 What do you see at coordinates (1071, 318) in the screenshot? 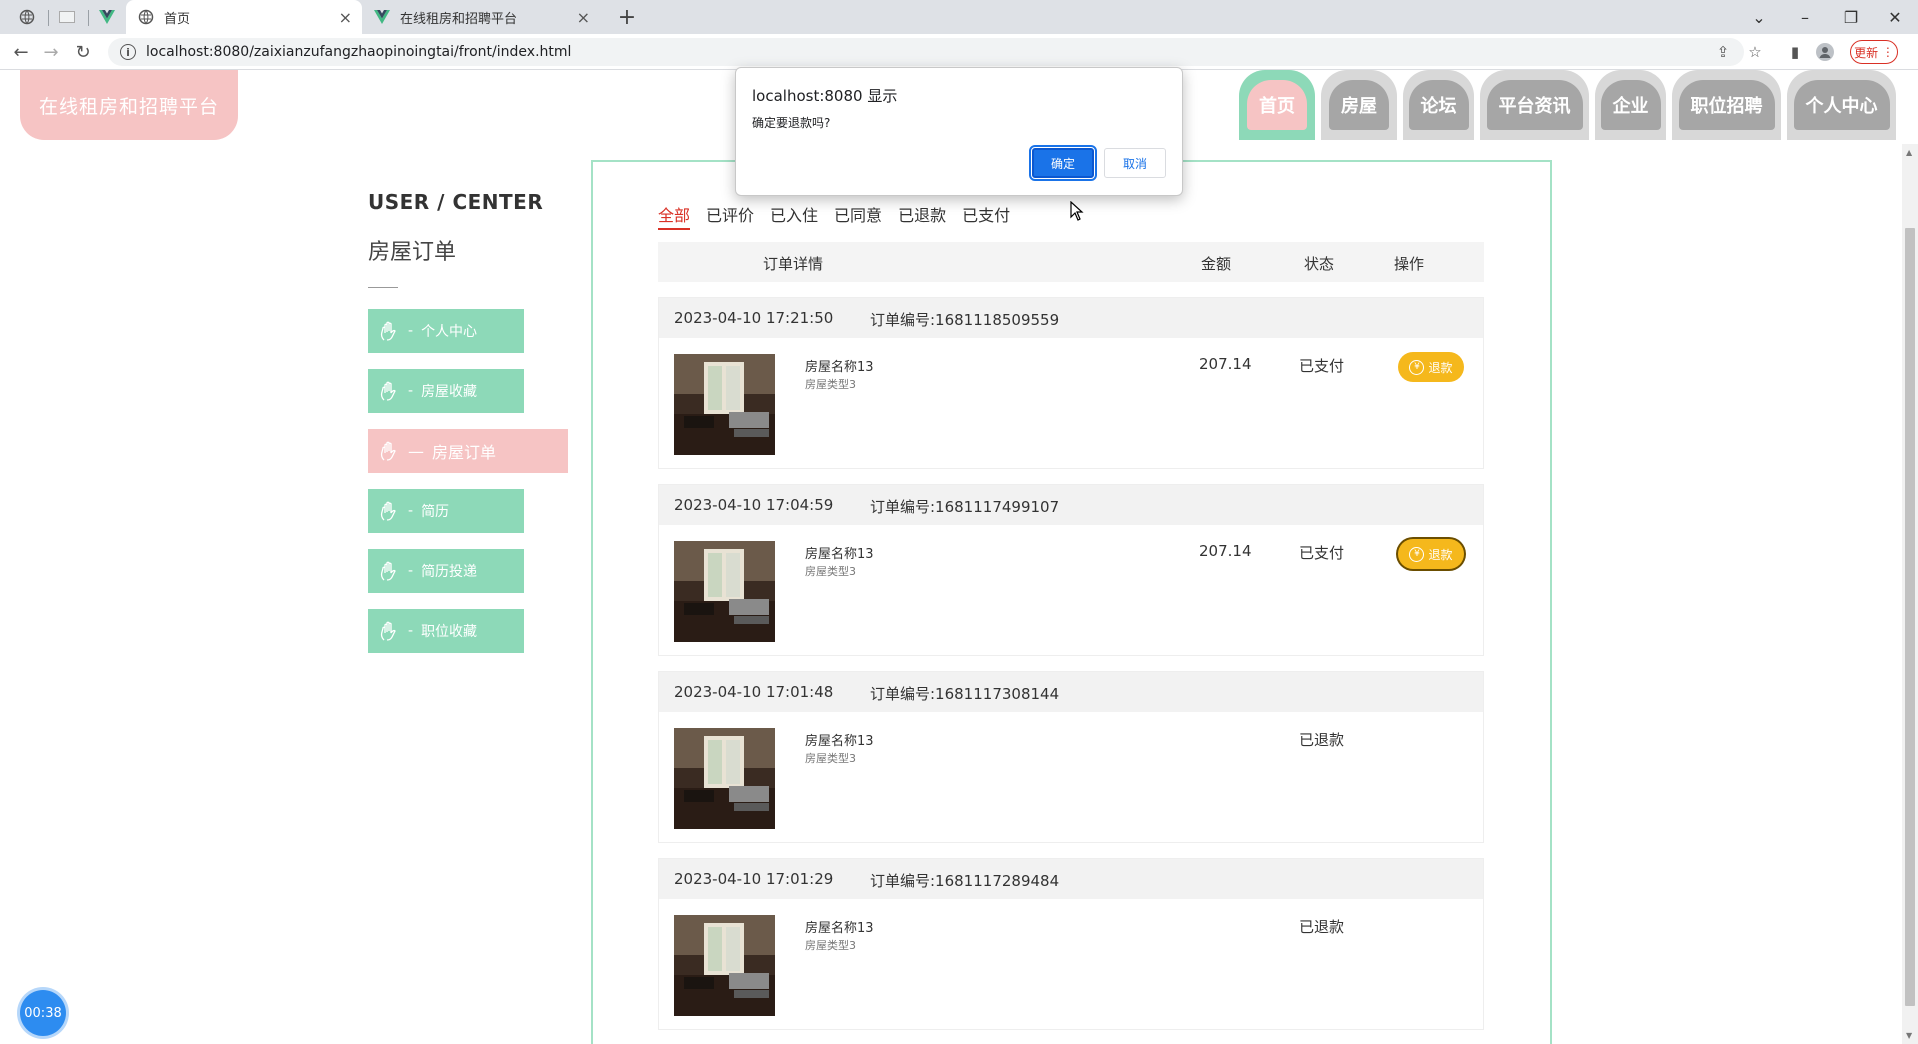
I see `order-header: 2023-04-10 17:21:50 订单编号:1681118509559` at bounding box center [1071, 318].